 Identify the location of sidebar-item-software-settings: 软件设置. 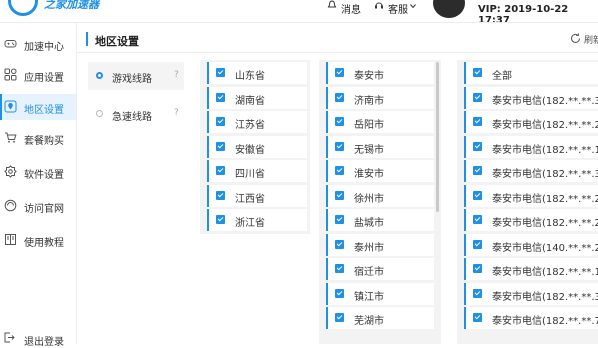
(38, 172).